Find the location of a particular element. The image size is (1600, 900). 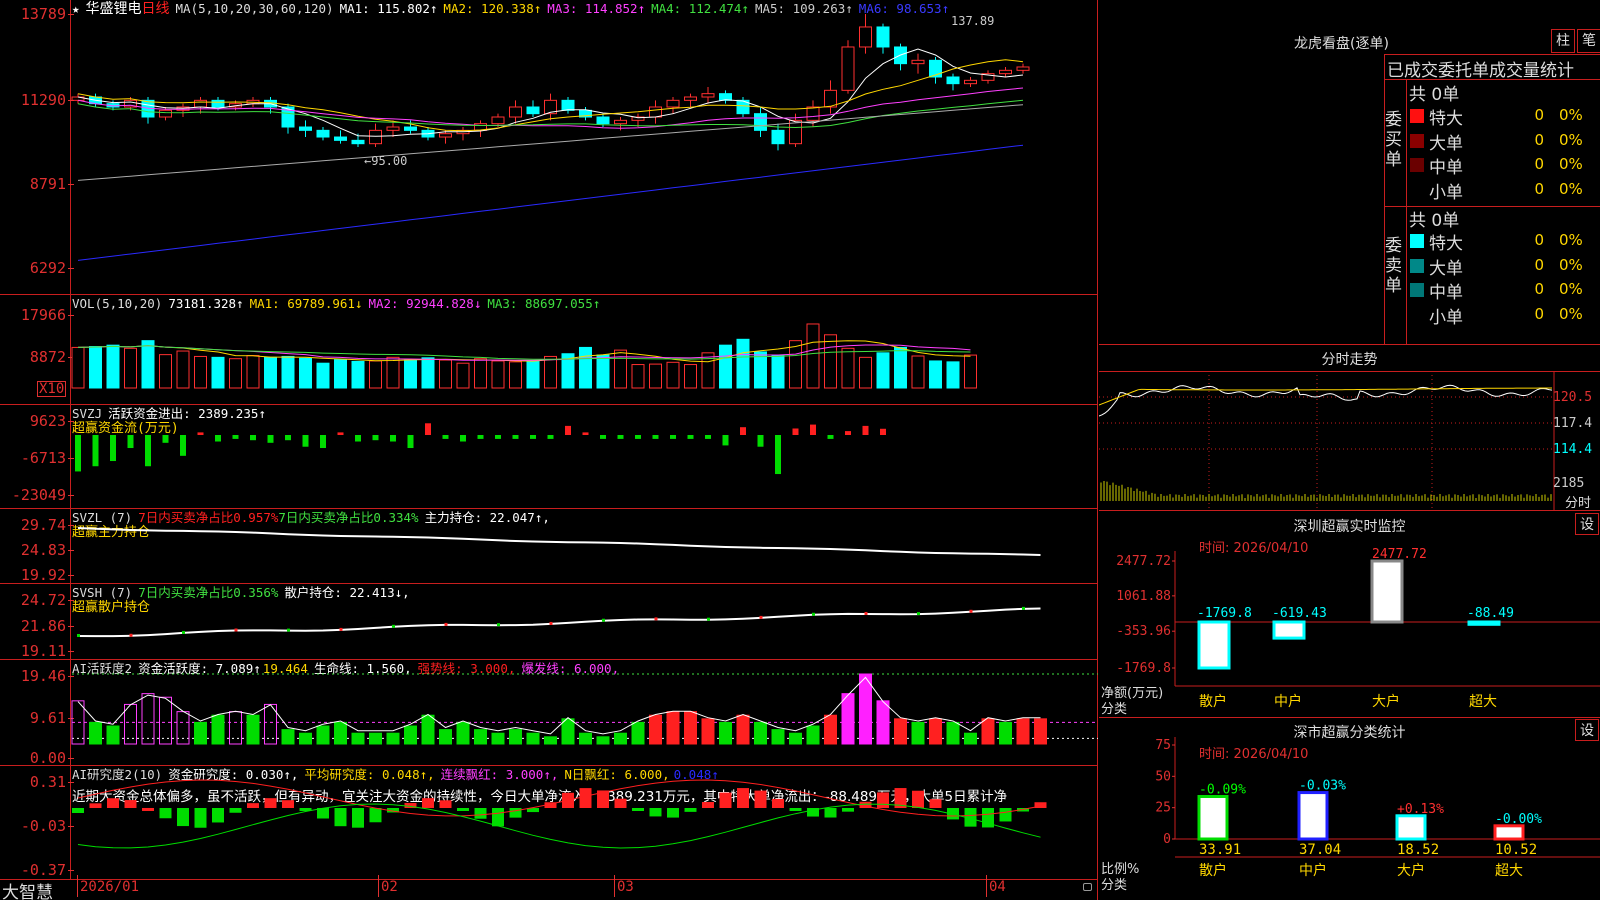

volume-chart is located at coordinates (549, 350).